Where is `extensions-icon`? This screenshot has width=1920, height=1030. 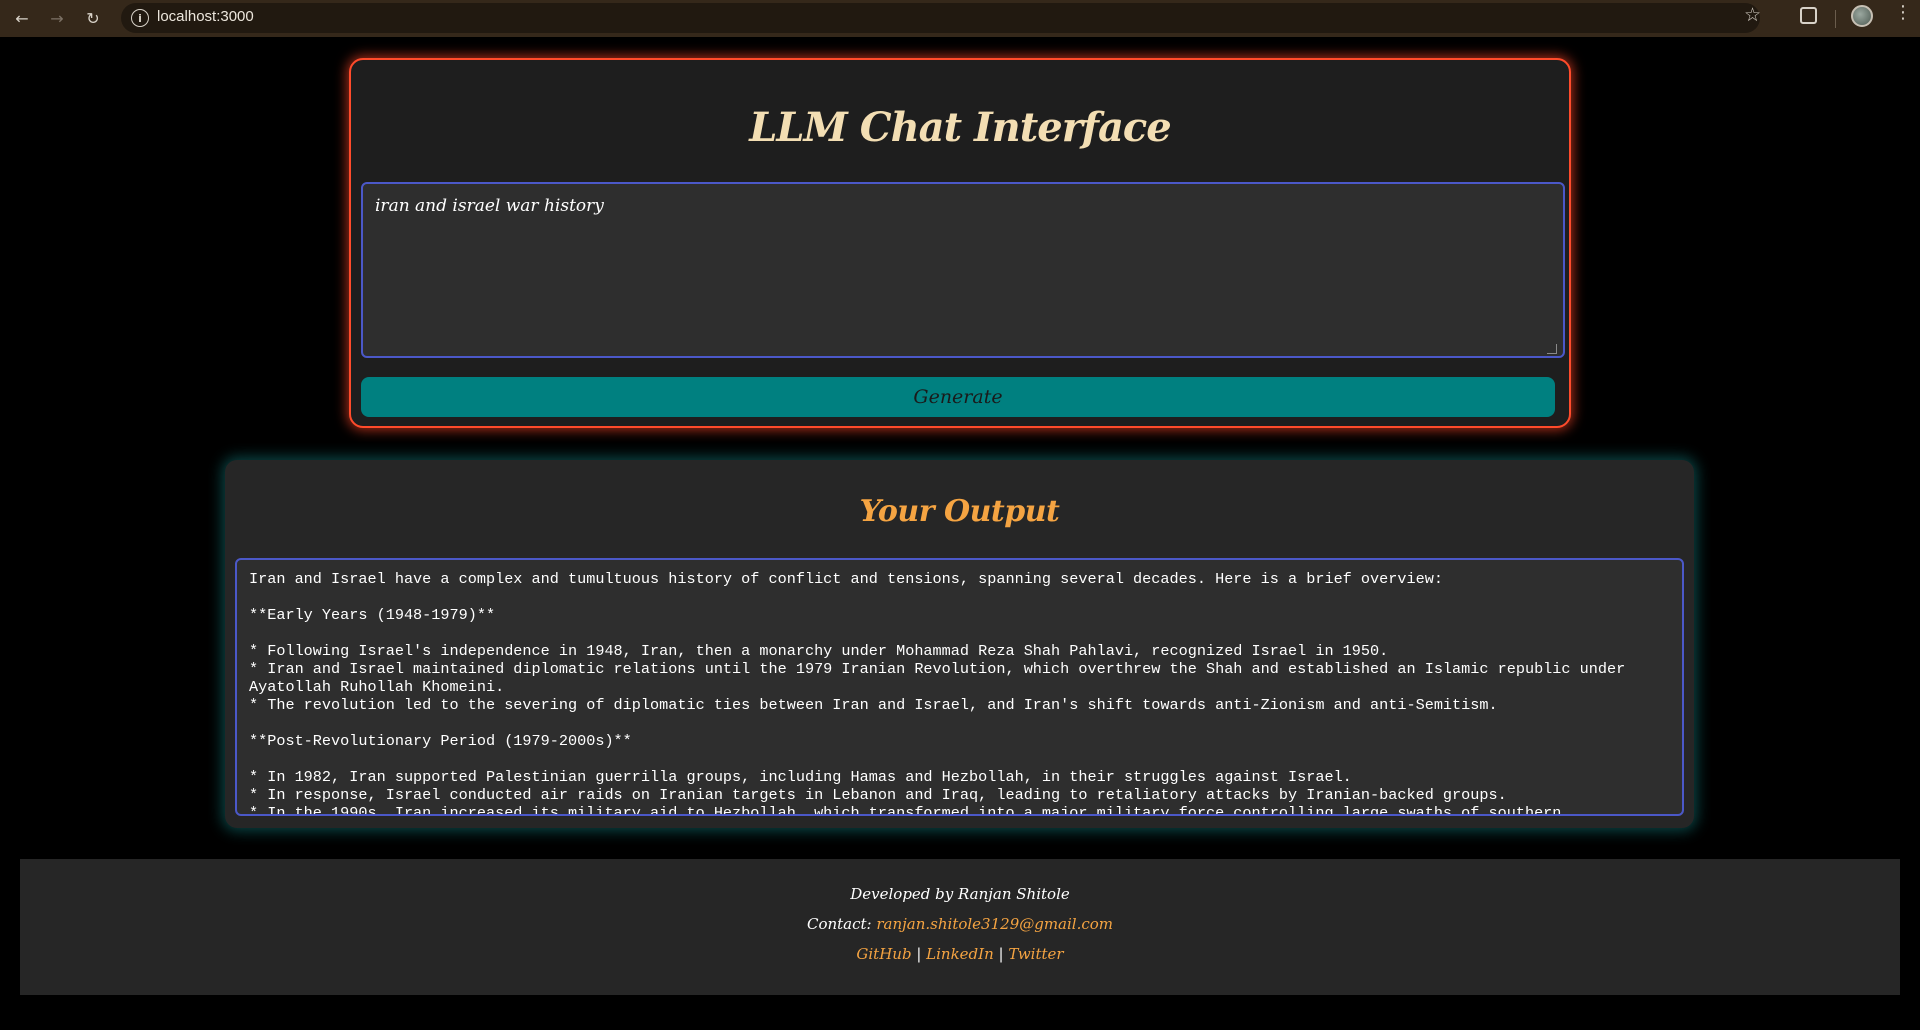 extensions-icon is located at coordinates (1808, 15).